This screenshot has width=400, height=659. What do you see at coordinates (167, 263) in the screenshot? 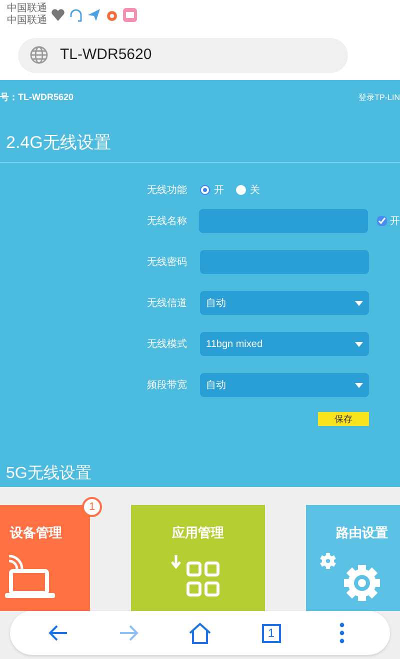
I see `field-label: 无线密码` at bounding box center [167, 263].